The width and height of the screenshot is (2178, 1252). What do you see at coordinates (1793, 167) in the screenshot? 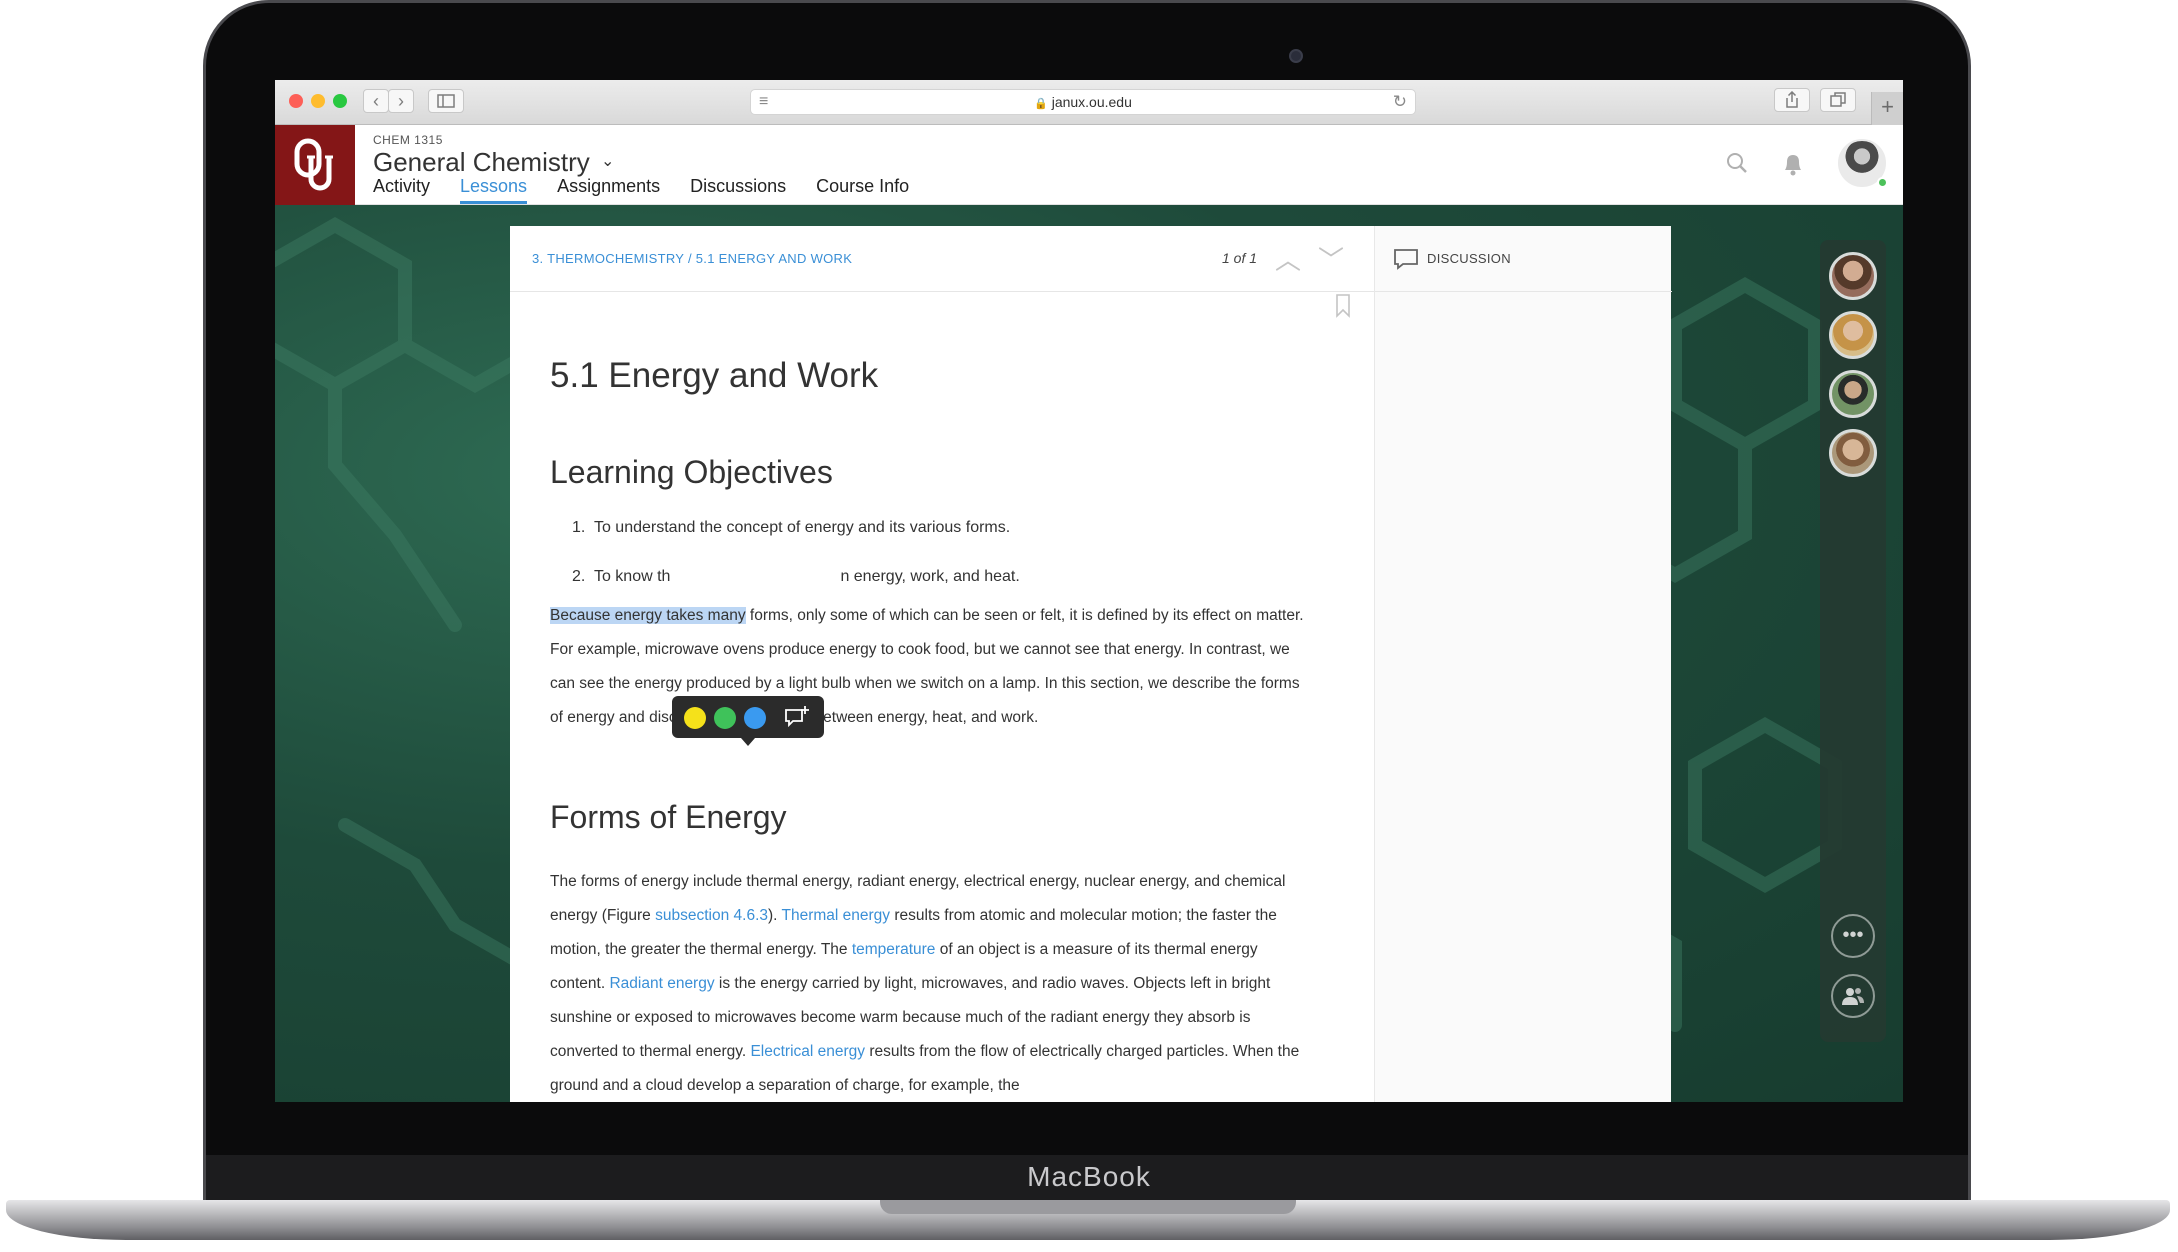
I see `notifications-bell-icon` at bounding box center [1793, 167].